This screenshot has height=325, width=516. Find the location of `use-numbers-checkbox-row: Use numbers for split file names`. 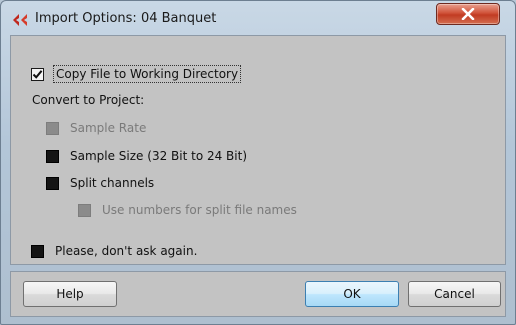

use-numbers-checkbox-row: Use numbers for split file names is located at coordinates (187, 210).